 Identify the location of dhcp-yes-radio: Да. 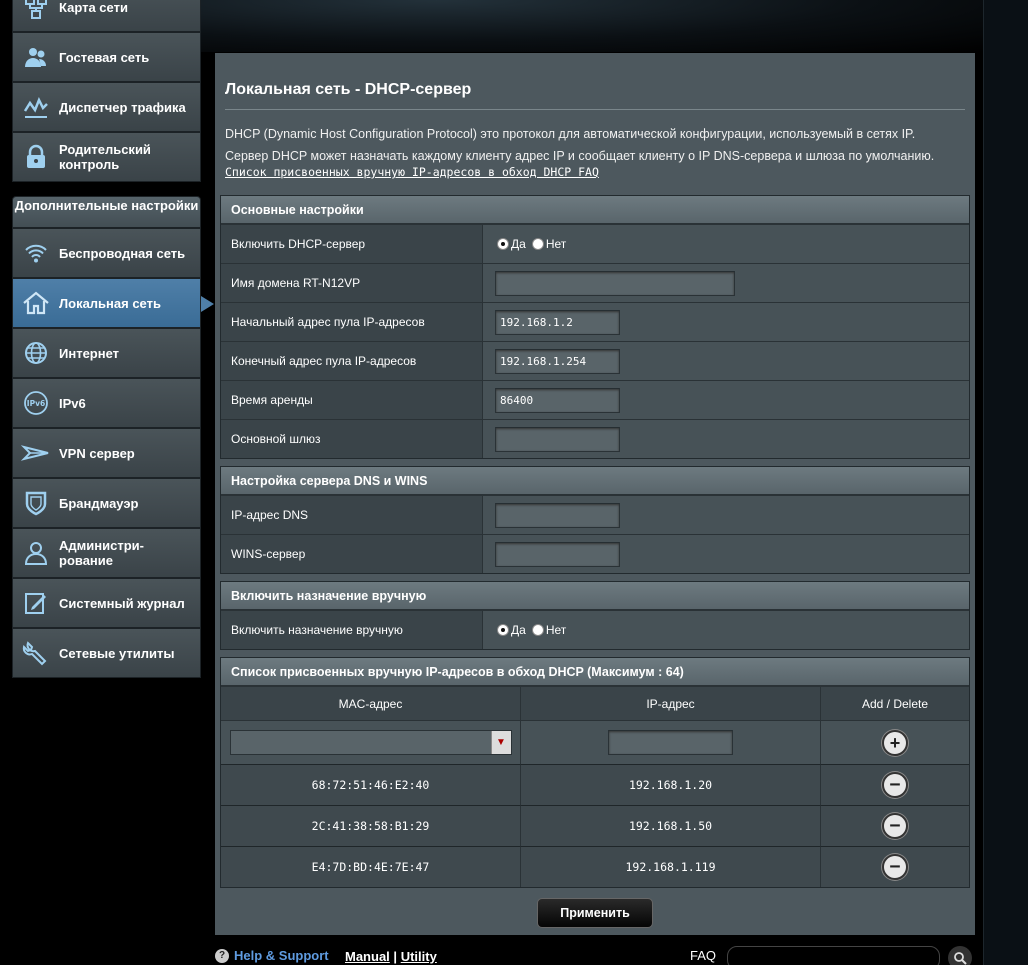
(514, 244).